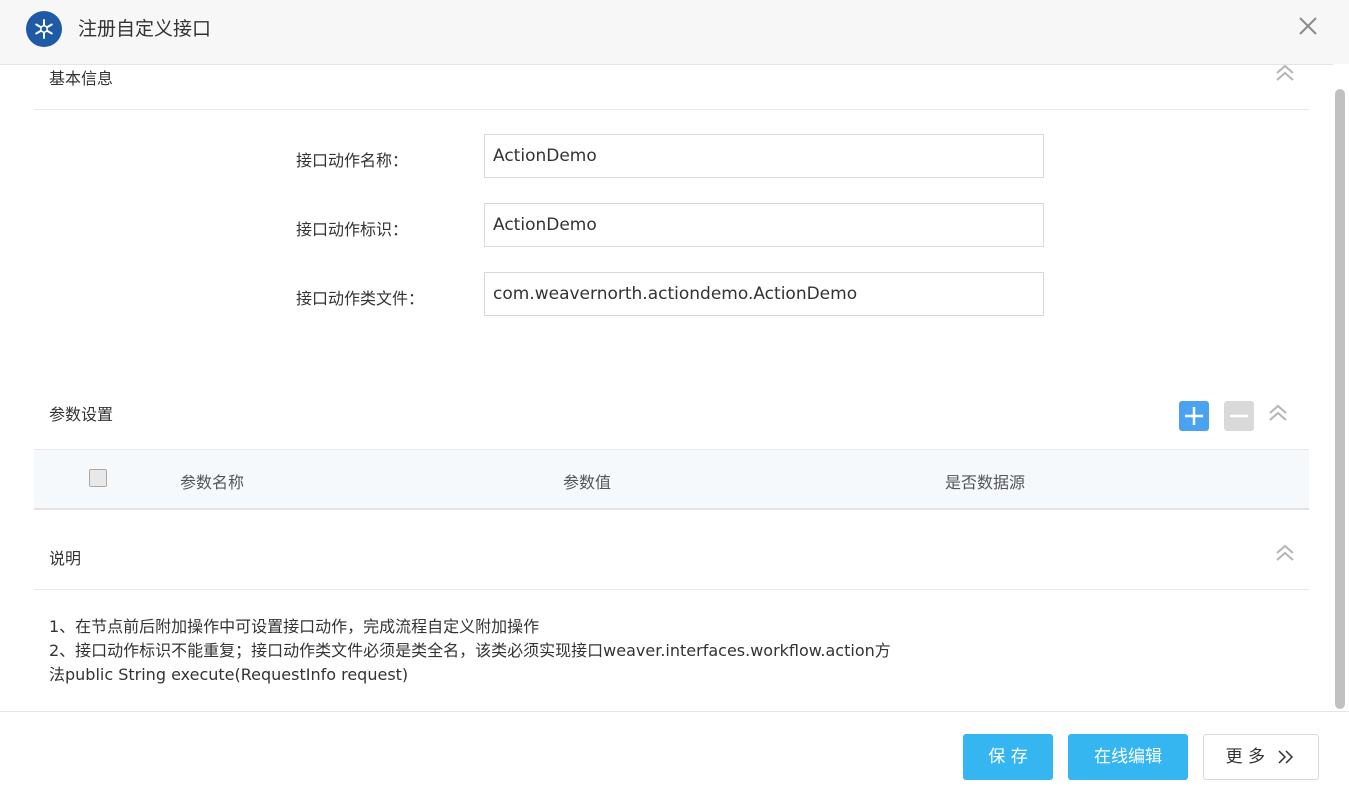  What do you see at coordinates (98, 478) in the screenshot?
I see `select-all-checkbox` at bounding box center [98, 478].